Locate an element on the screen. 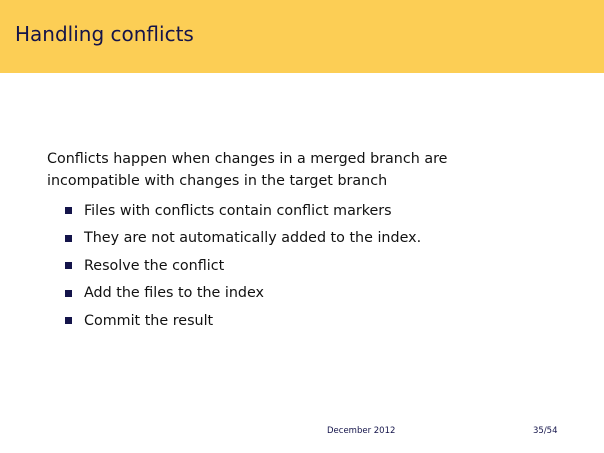 The width and height of the screenshot is (604, 453). list-item: Resolve the conflict is located at coordinates (243, 266).